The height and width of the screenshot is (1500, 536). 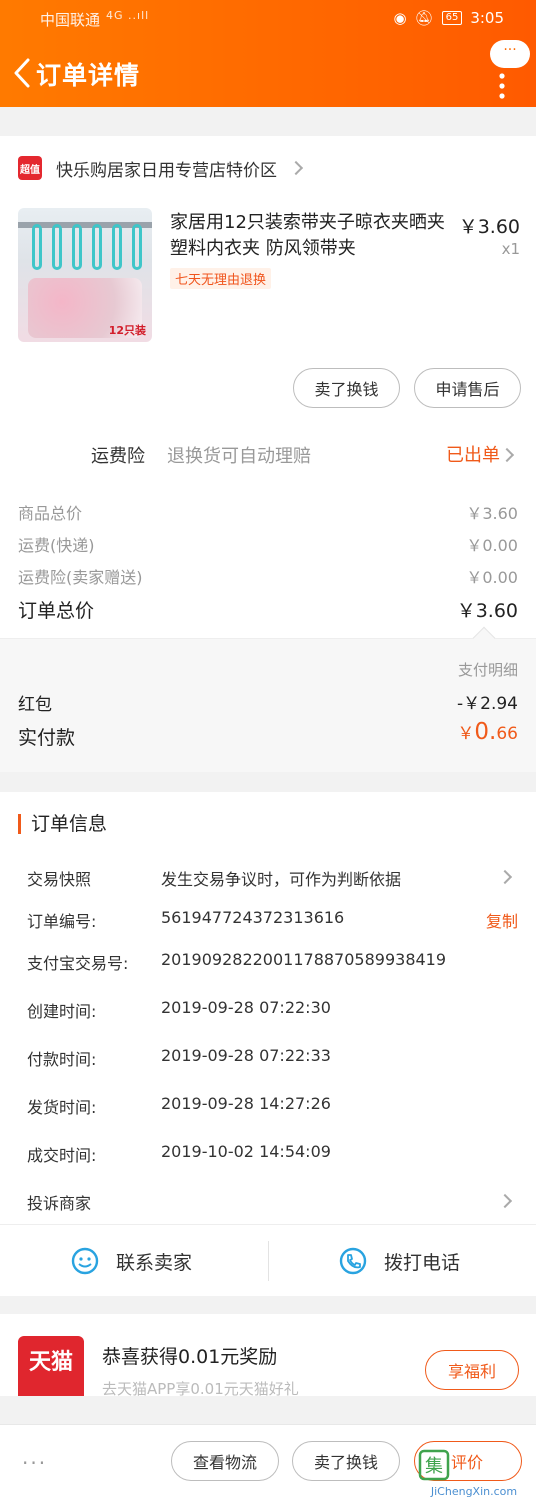 I want to click on info-value: 2019-10-02 14:54:09, so click(x=246, y=1151).